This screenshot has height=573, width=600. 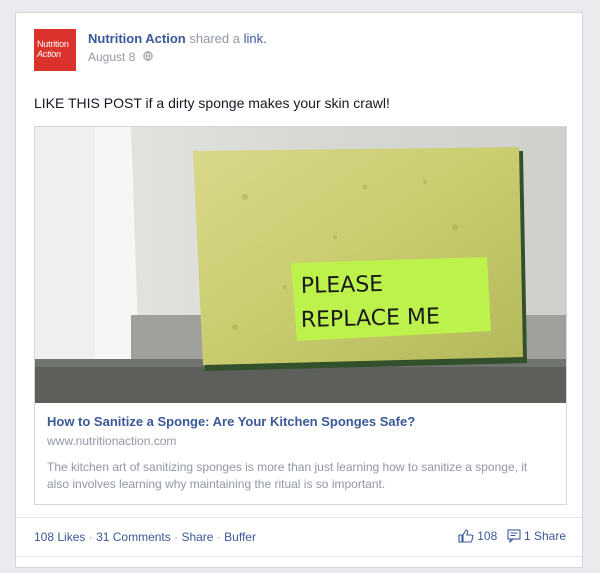 What do you see at coordinates (371, 318) in the screenshot?
I see `note-line-2: REPLACE ME` at bounding box center [371, 318].